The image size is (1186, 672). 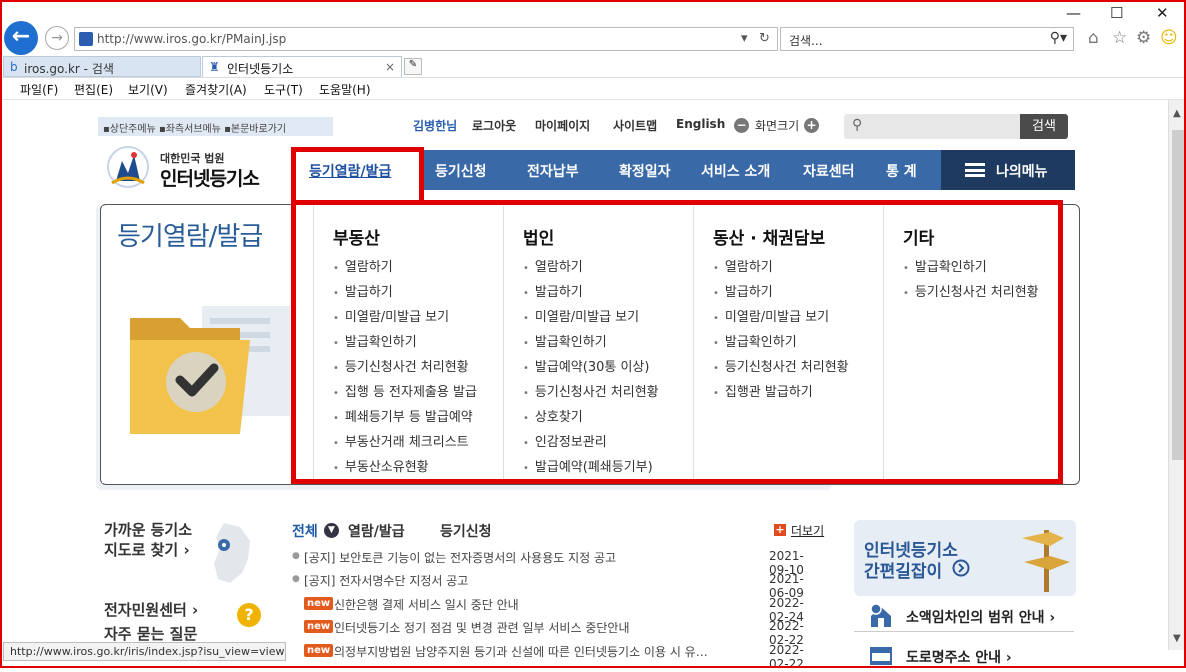 What do you see at coordinates (700, 124) in the screenshot?
I see `english-link: English` at bounding box center [700, 124].